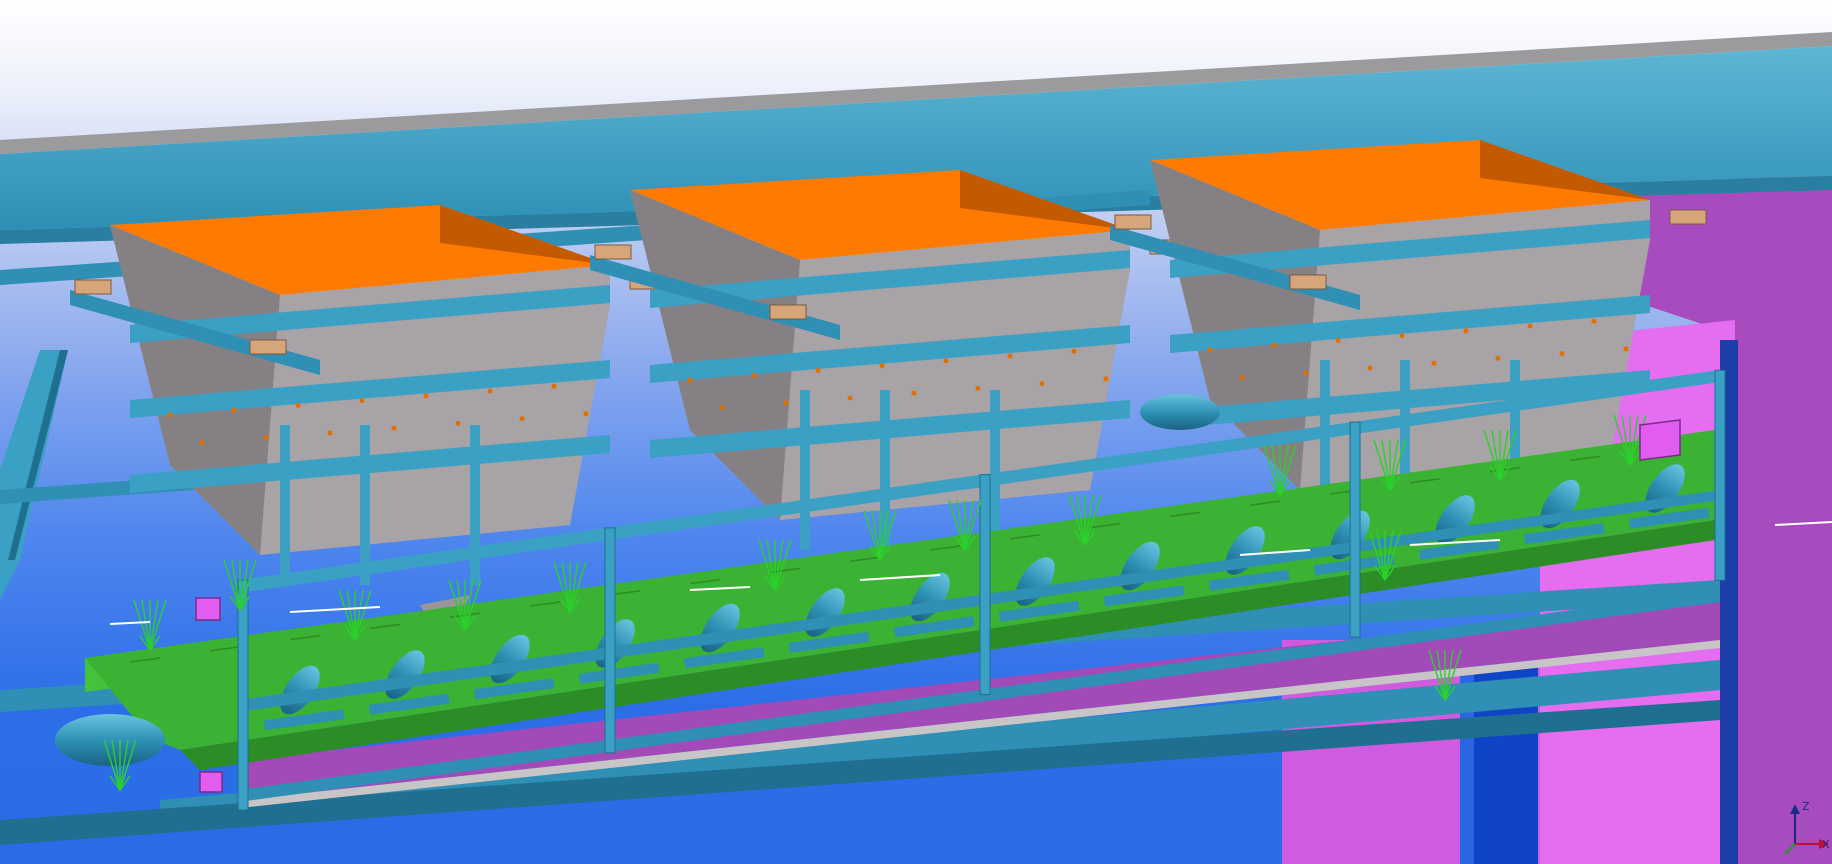 The width and height of the screenshot is (1832, 864). What do you see at coordinates (211, 782) in the screenshot?
I see `magenta-block-bottom` at bounding box center [211, 782].